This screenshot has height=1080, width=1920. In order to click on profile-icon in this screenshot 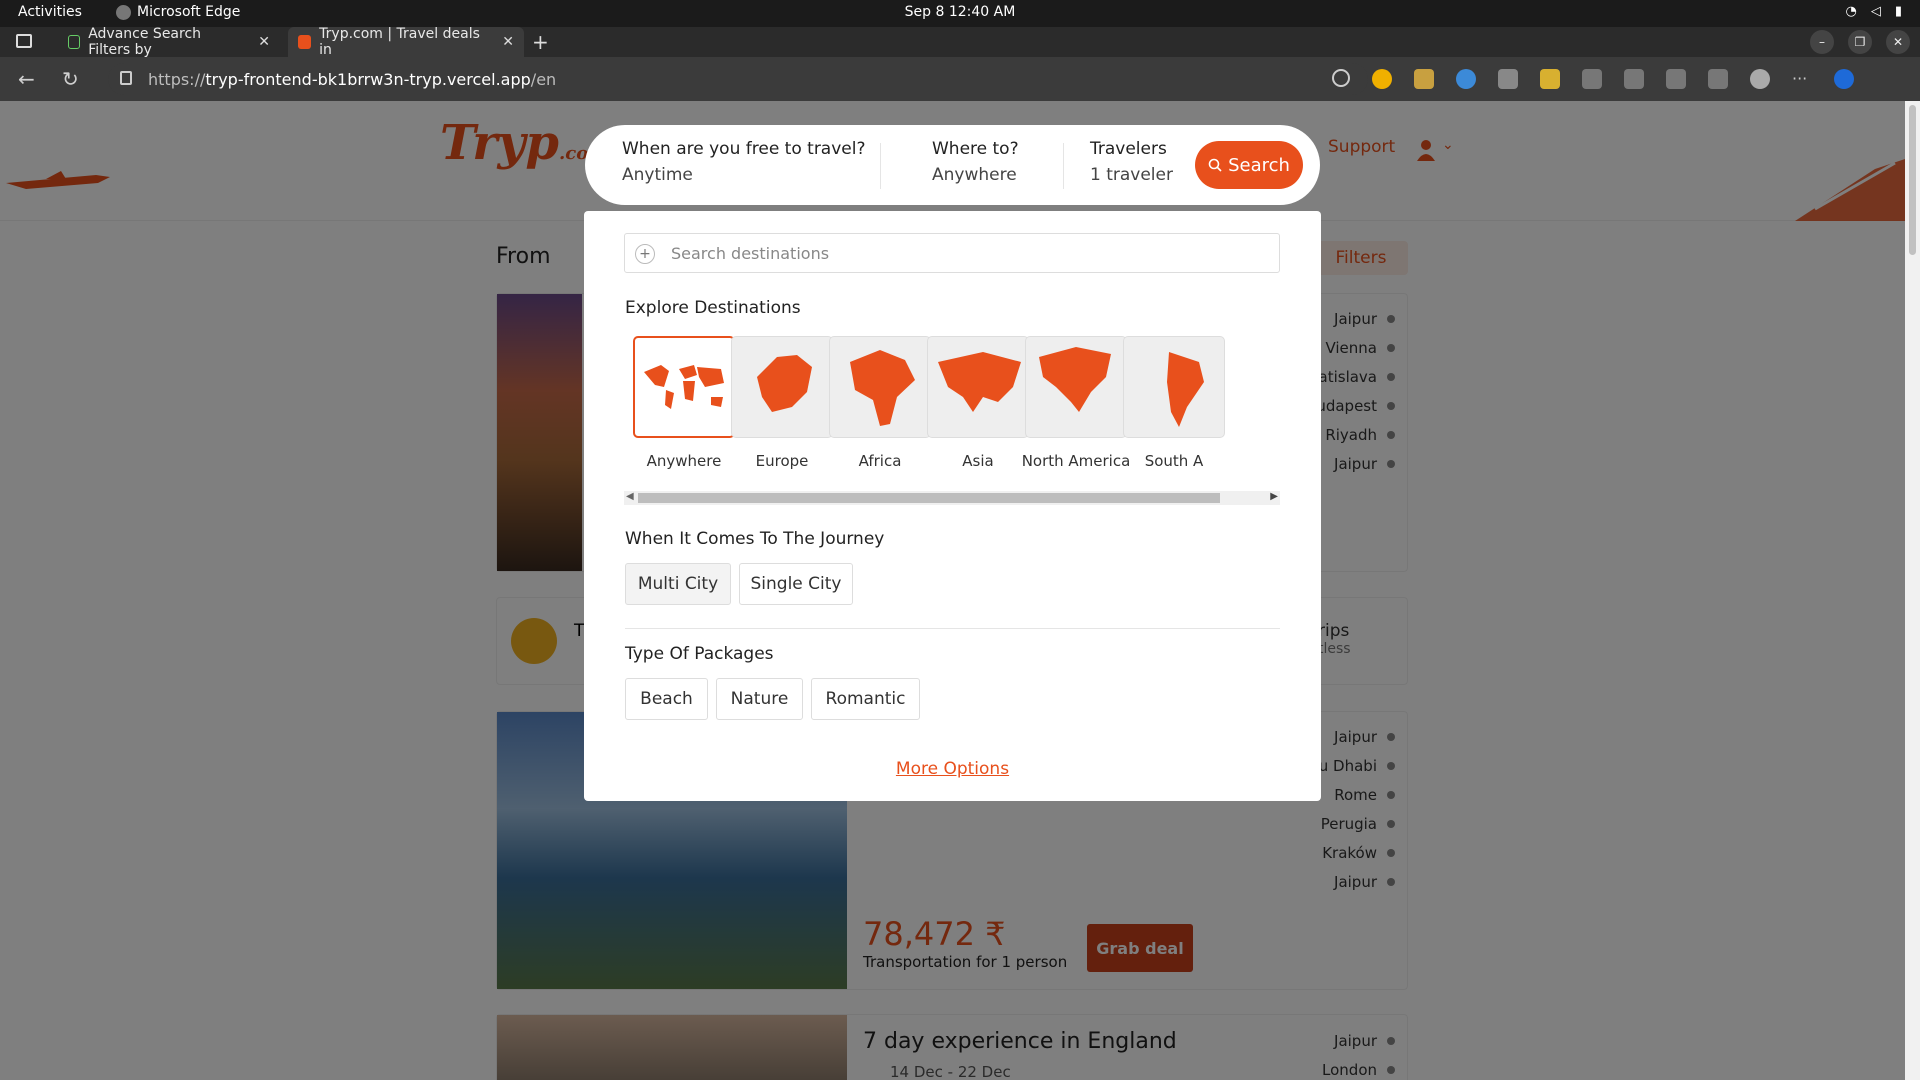, I will do `click(1760, 79)`.